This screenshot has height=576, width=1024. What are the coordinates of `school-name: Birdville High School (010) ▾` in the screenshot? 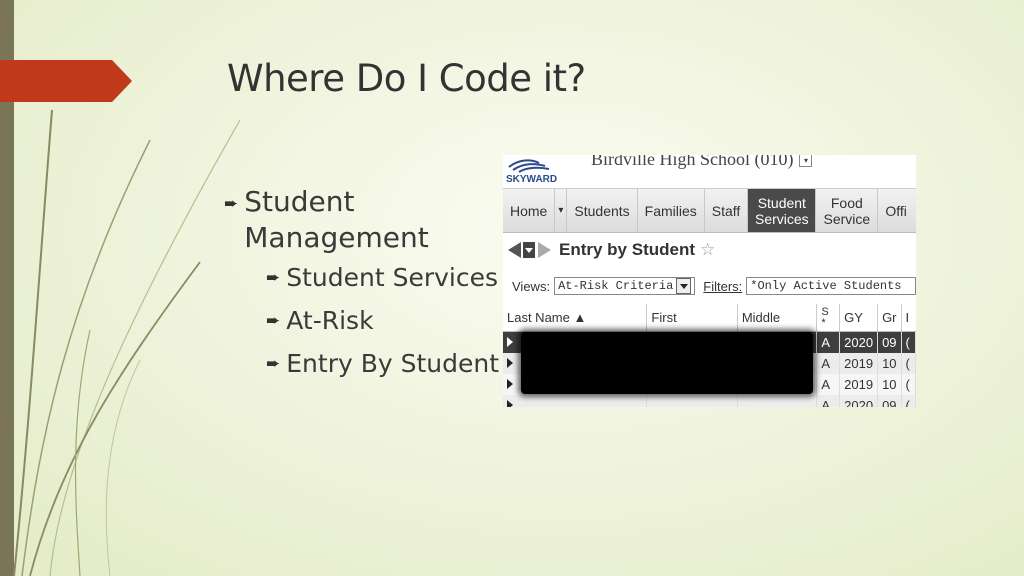 It's located at (702, 162).